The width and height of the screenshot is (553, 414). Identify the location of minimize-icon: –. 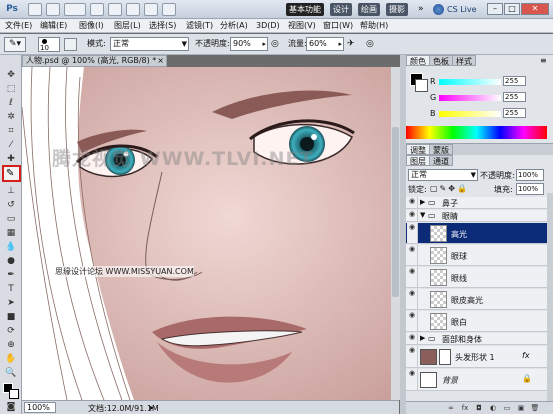
(495, 9).